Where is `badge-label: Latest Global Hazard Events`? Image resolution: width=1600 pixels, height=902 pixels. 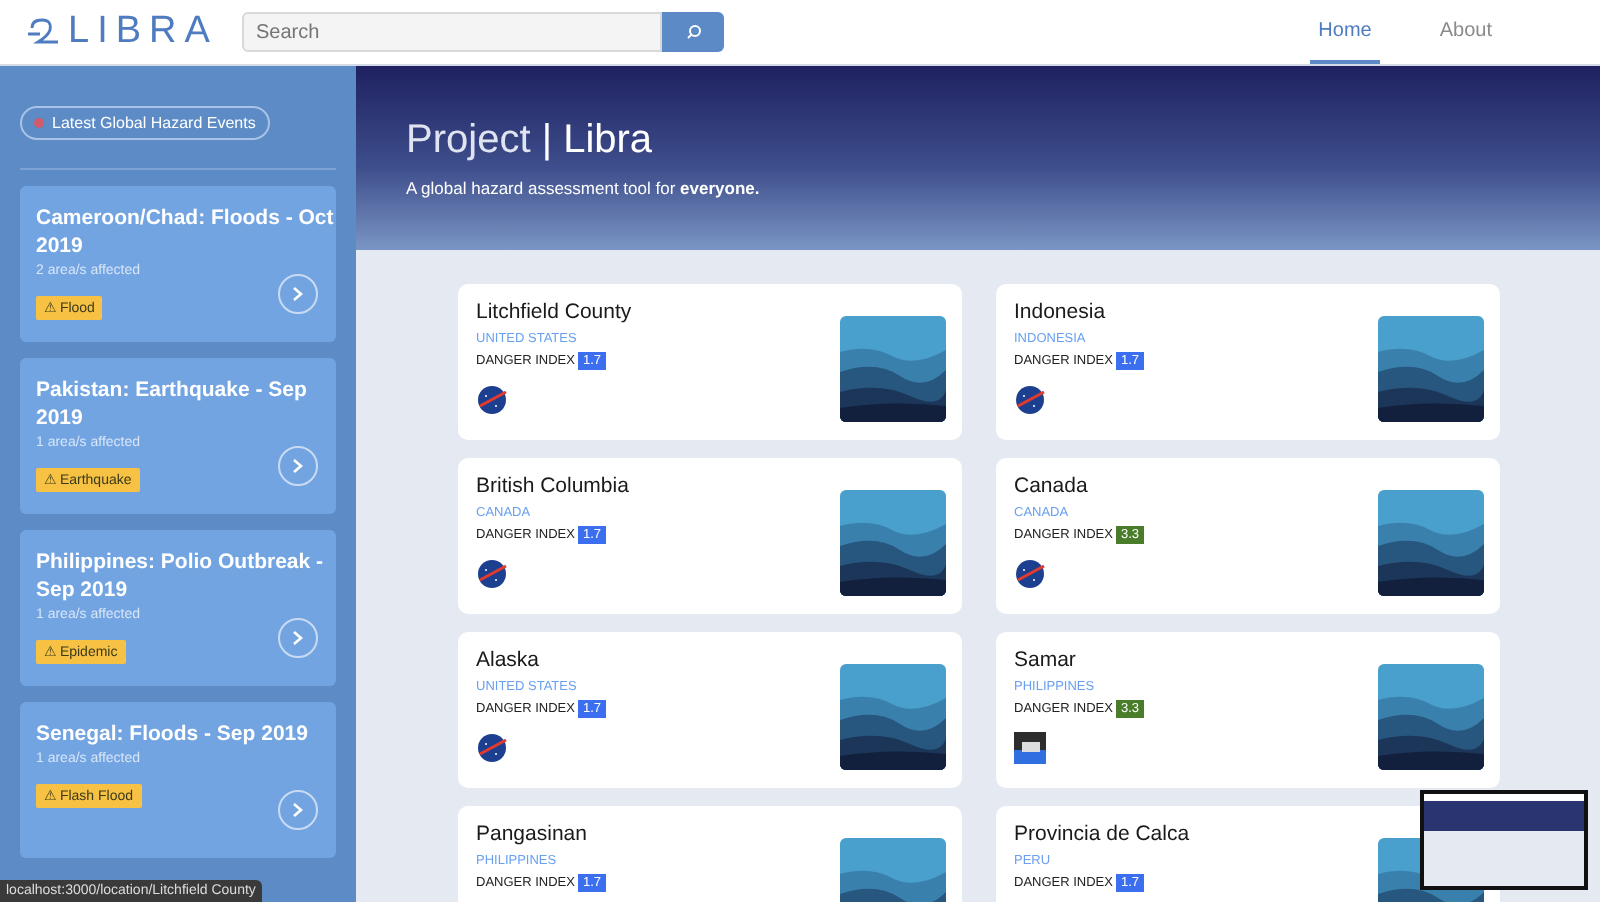 badge-label: Latest Global Hazard Events is located at coordinates (154, 123).